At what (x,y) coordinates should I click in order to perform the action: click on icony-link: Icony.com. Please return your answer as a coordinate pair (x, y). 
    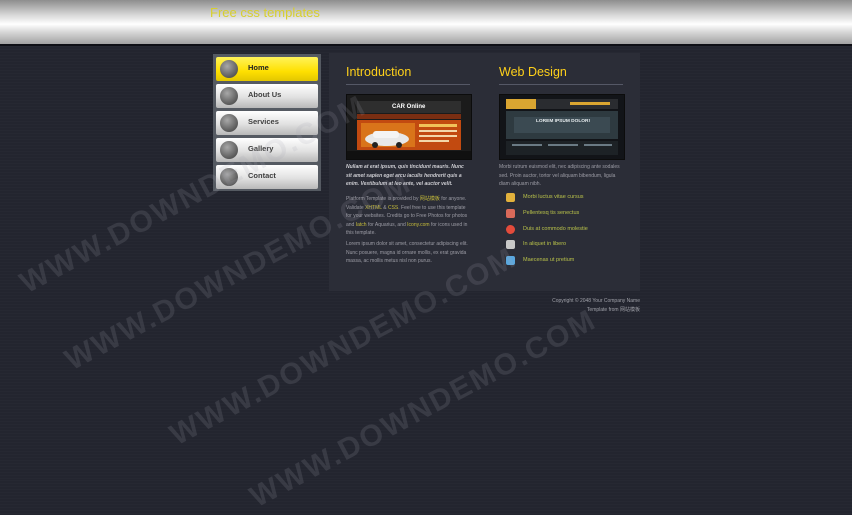
    Looking at the image, I should click on (418, 225).